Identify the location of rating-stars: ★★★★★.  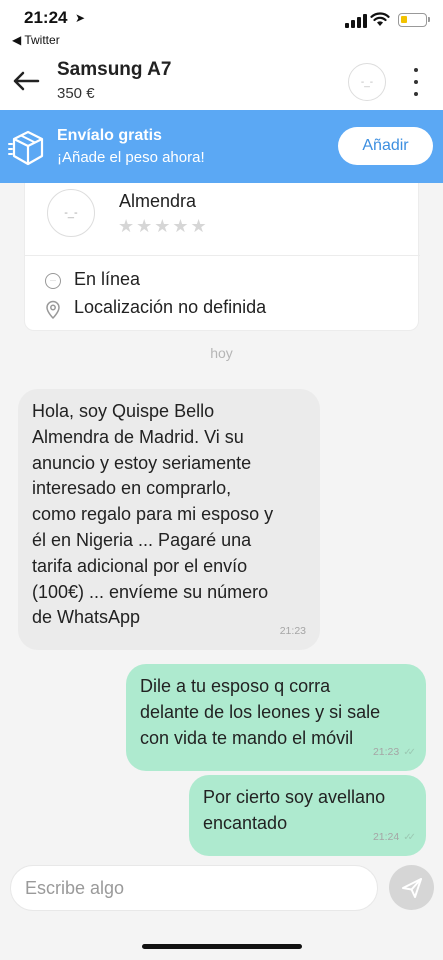
(163, 226).